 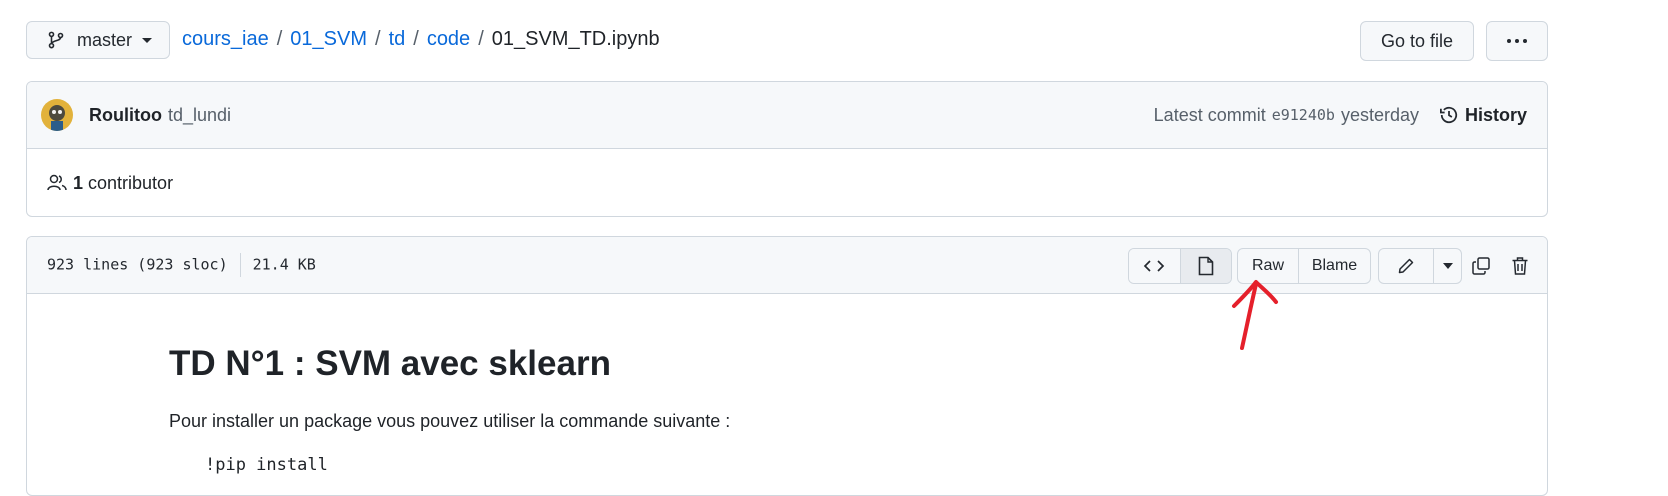 What do you see at coordinates (1334, 266) in the screenshot?
I see `blame-button: Blame` at bounding box center [1334, 266].